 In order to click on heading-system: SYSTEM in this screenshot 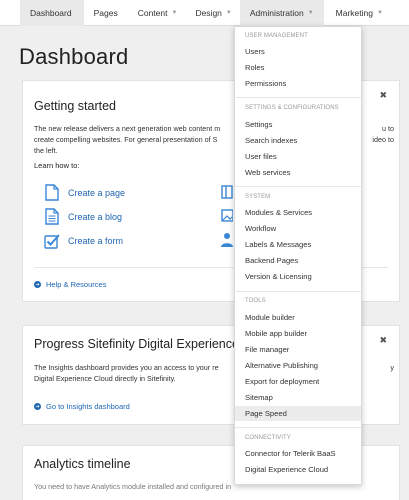, I will do `click(258, 197)`.